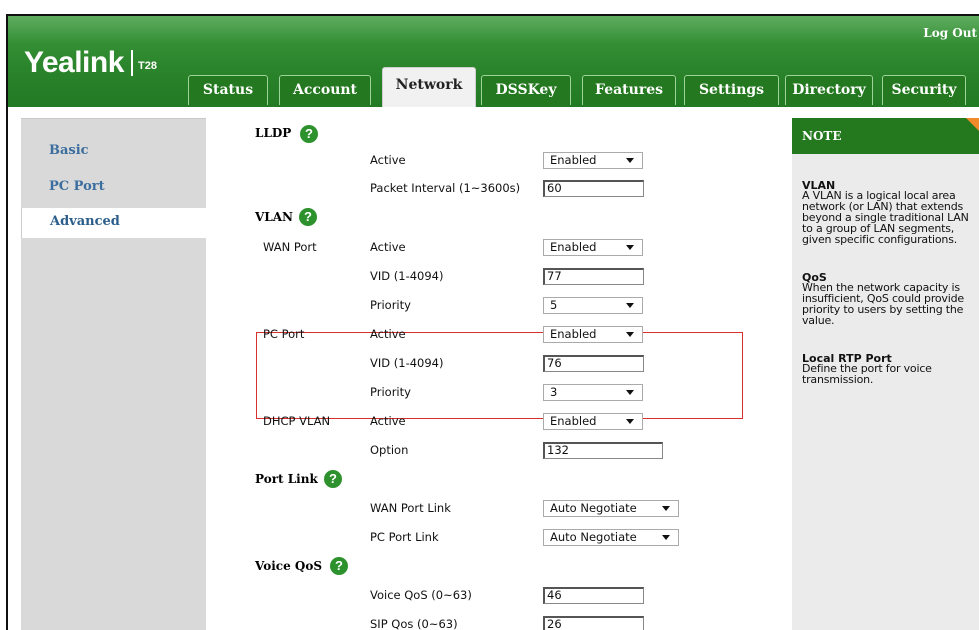 Image resolution: width=979 pixels, height=630 pixels. Describe the element at coordinates (526, 90) in the screenshot. I see `tab-dsskey: DSSKey` at that location.